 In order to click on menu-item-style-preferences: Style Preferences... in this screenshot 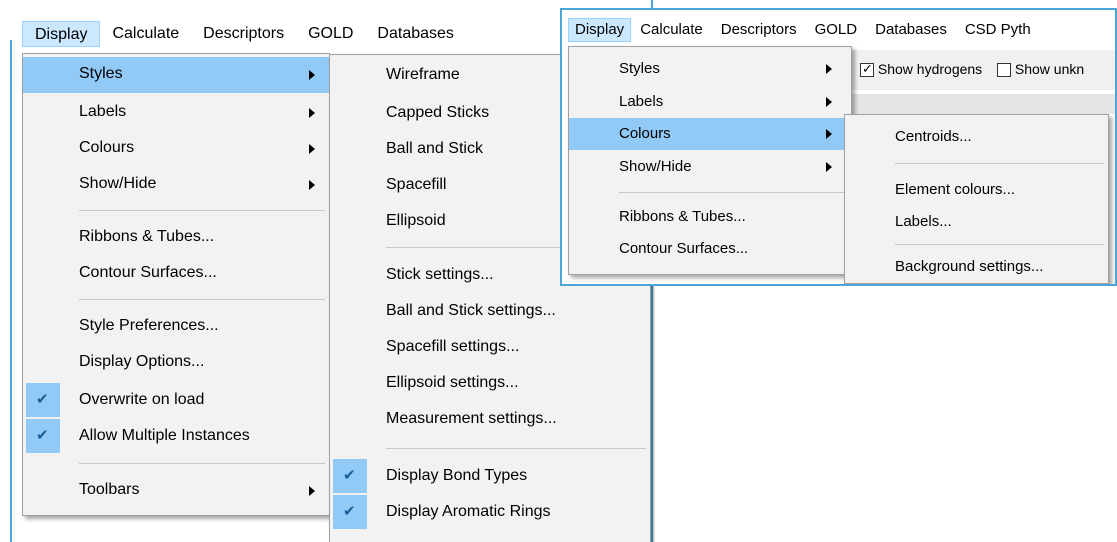, I will do `click(176, 327)`.